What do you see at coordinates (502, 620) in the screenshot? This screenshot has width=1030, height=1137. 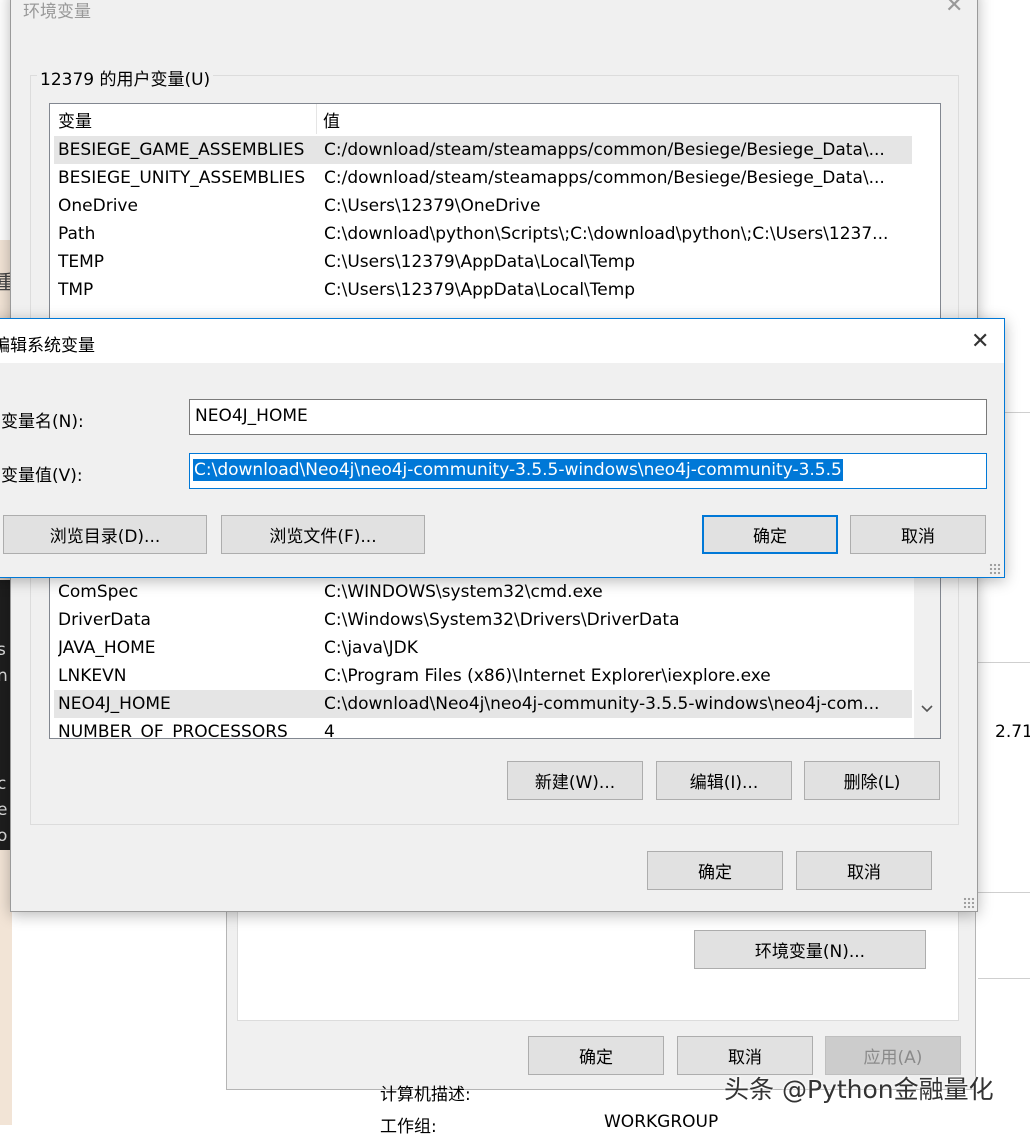 I see `variable-value: C:\Windows\System32\Drivers\DriverData` at bounding box center [502, 620].